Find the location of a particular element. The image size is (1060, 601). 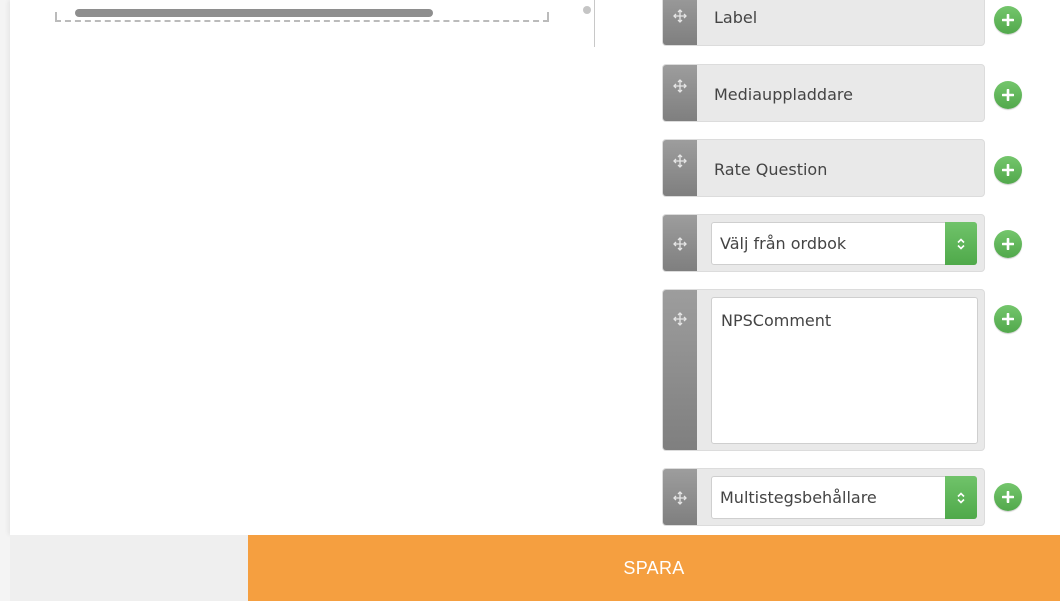

nps-comment-value: NPSComment is located at coordinates (776, 320).